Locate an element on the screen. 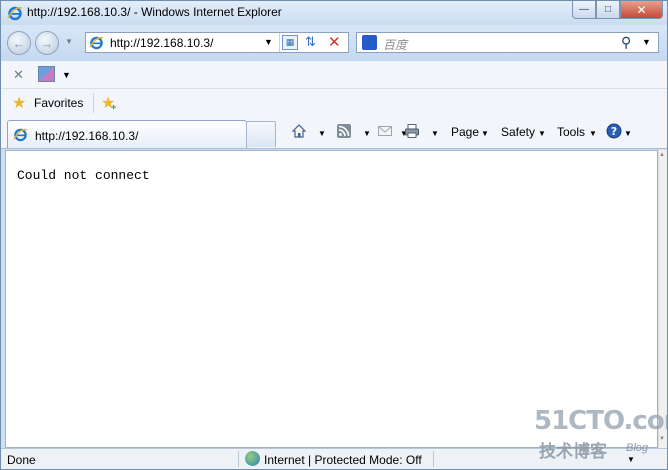 This screenshot has width=668, height=470. address-input: http://192.168.10.3/ is located at coordinates (161, 43).